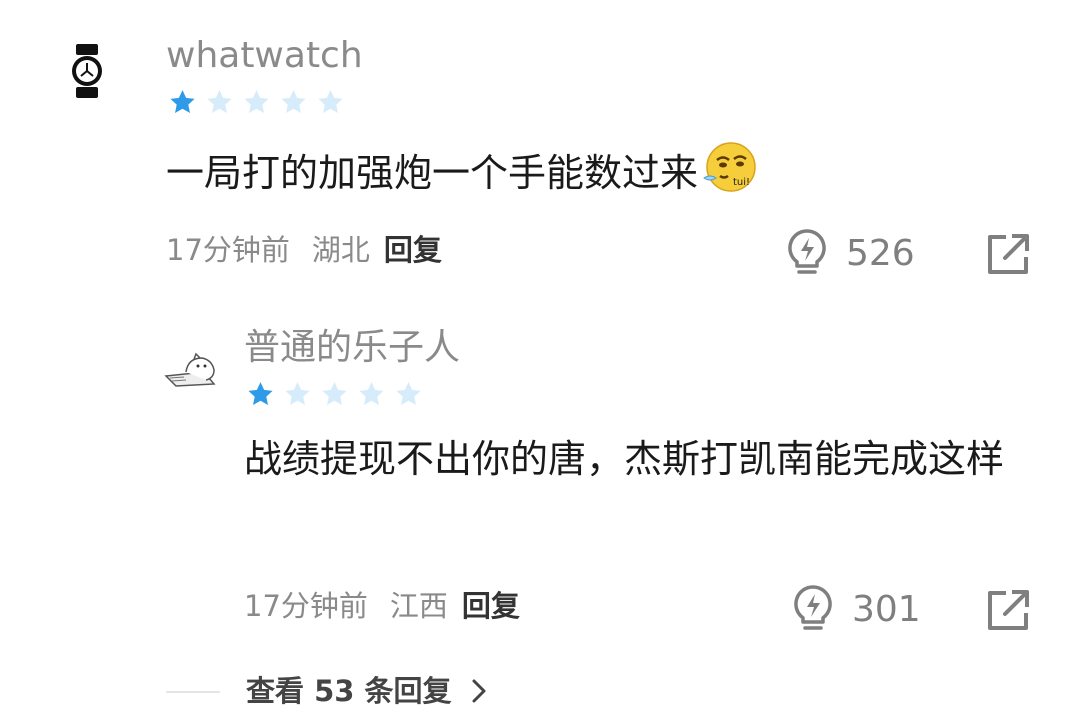 This screenshot has height=728, width=1080. I want to click on like-count: 526, so click(880, 253).